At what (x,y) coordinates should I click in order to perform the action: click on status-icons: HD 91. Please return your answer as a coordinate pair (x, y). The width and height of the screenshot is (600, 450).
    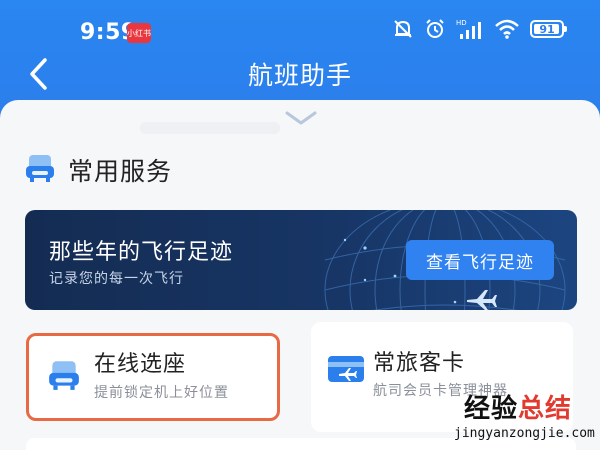
    Looking at the image, I should click on (479, 29).